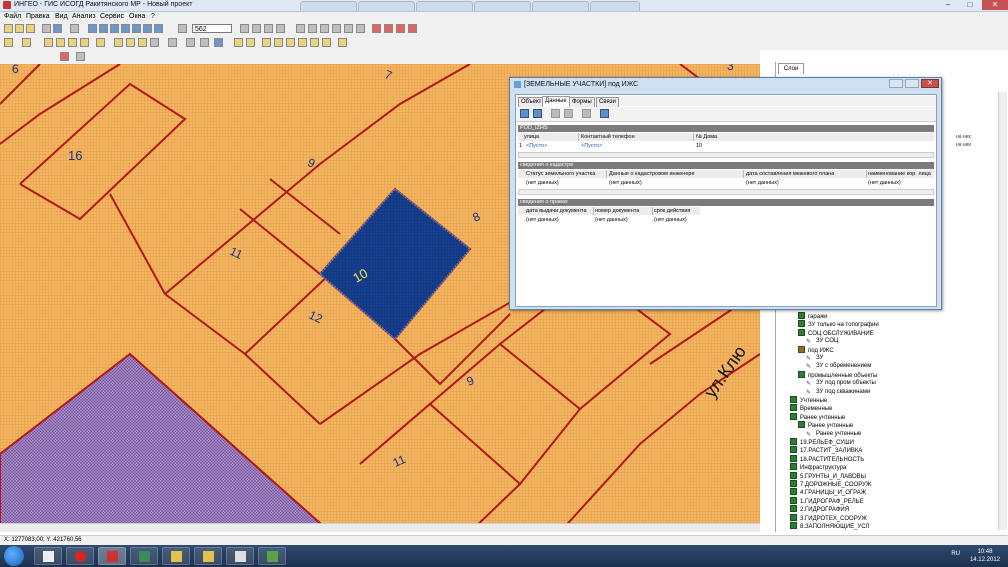 The width and height of the screenshot is (1008, 567). Describe the element at coordinates (896, 83) in the screenshot. I see `dialog-minimize-button` at that location.